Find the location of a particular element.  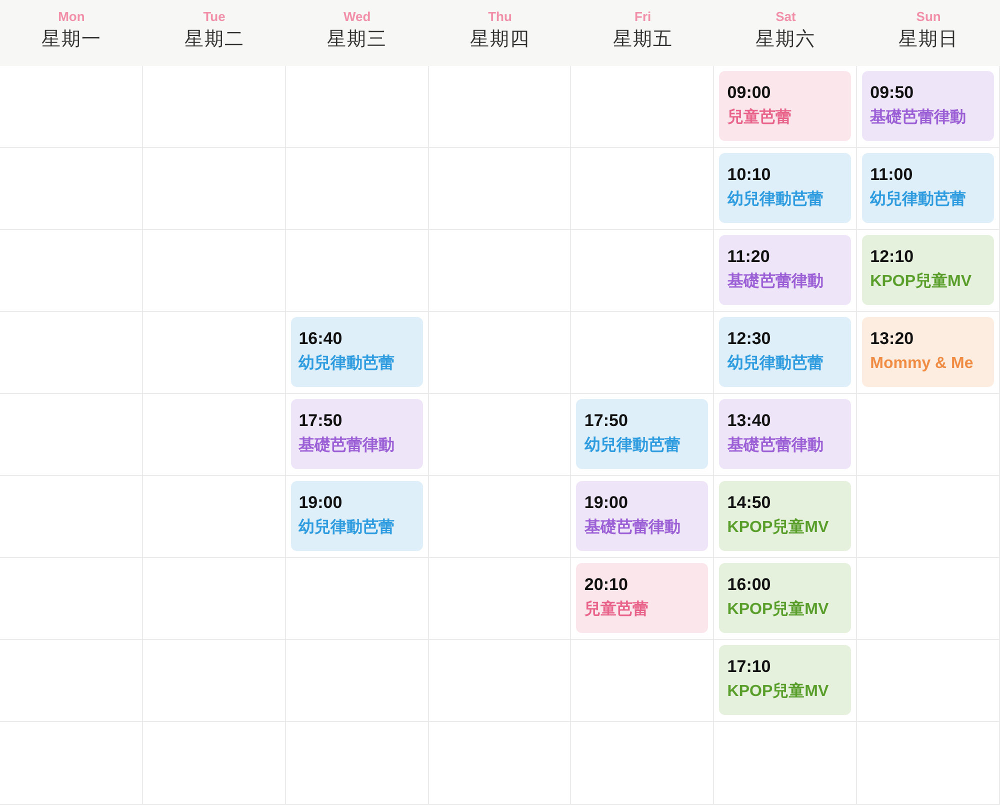

class-time: 11:00 is located at coordinates (892, 175).